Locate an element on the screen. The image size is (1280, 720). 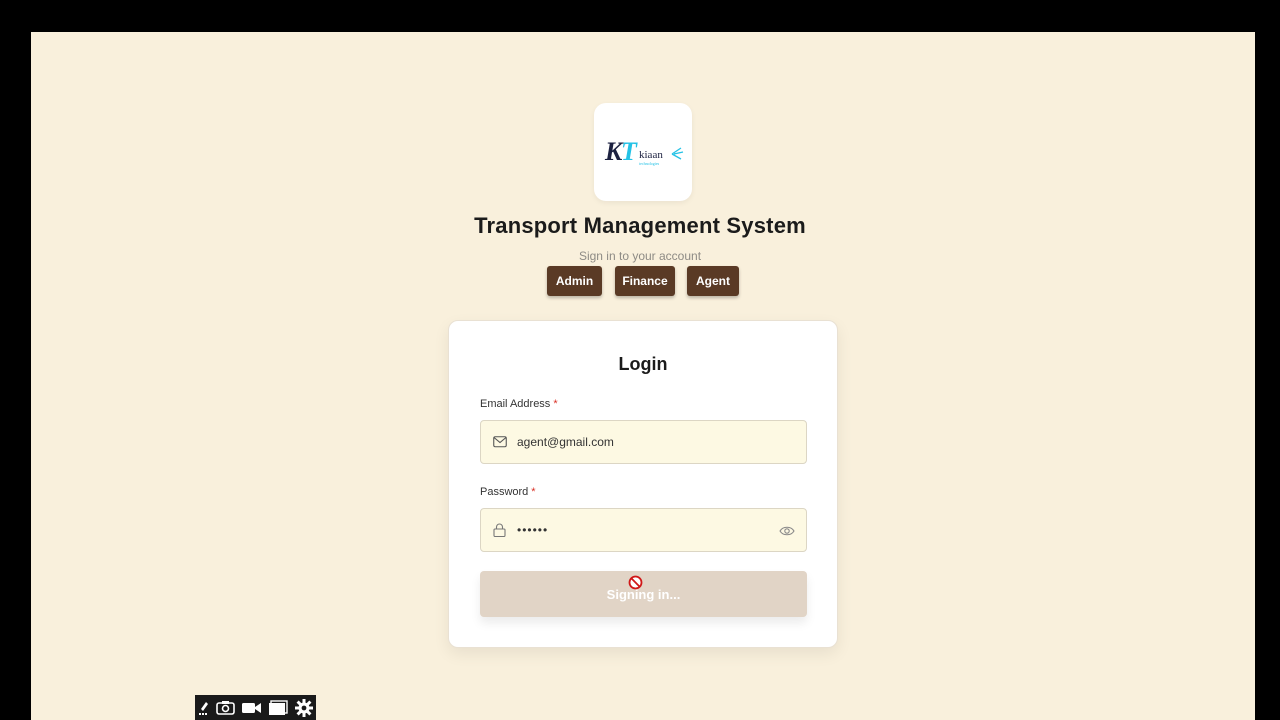
gear-icon is located at coordinates (304, 708).